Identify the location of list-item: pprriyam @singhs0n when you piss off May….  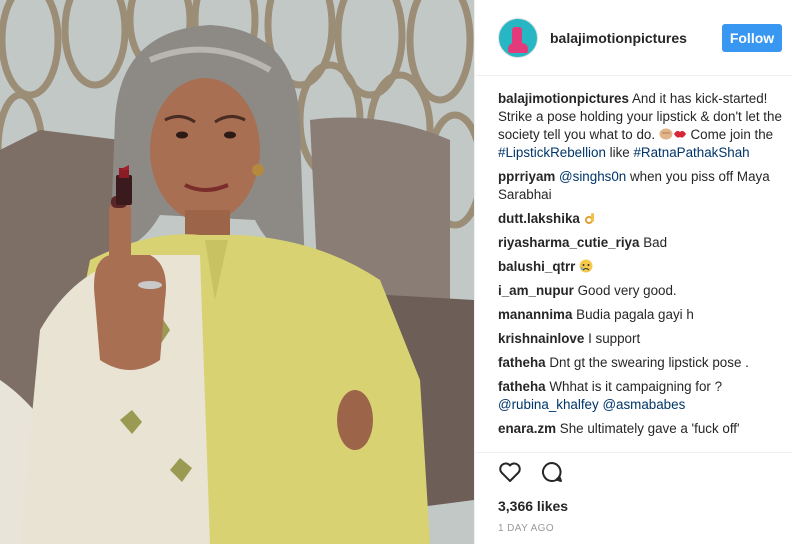
(640, 186).